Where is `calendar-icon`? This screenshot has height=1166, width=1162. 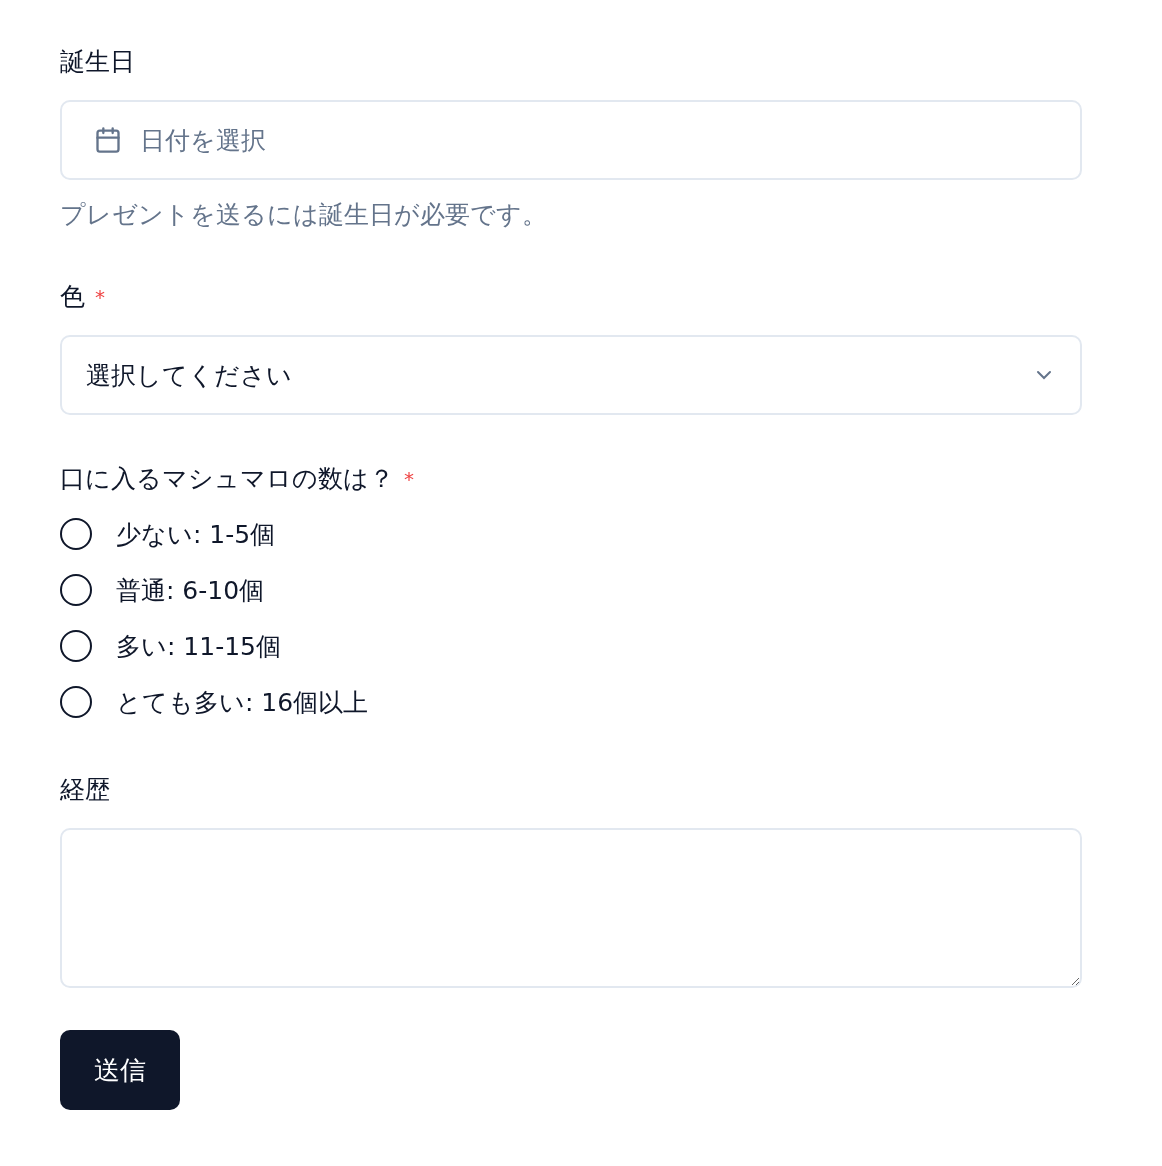 calendar-icon is located at coordinates (108, 140).